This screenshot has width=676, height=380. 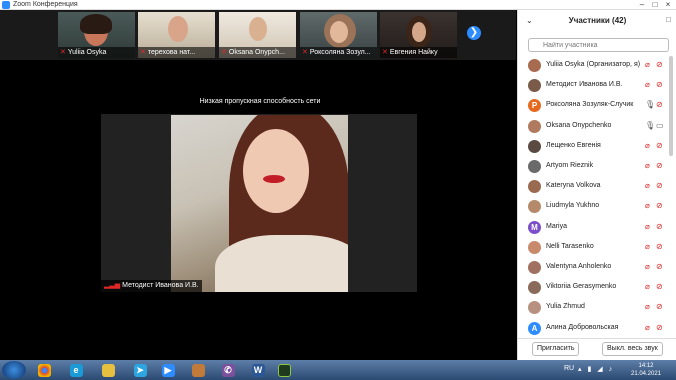 I want to click on participant-row: Viktoriia Gerasymenko ⌀ ⊘, so click(x=593, y=288).